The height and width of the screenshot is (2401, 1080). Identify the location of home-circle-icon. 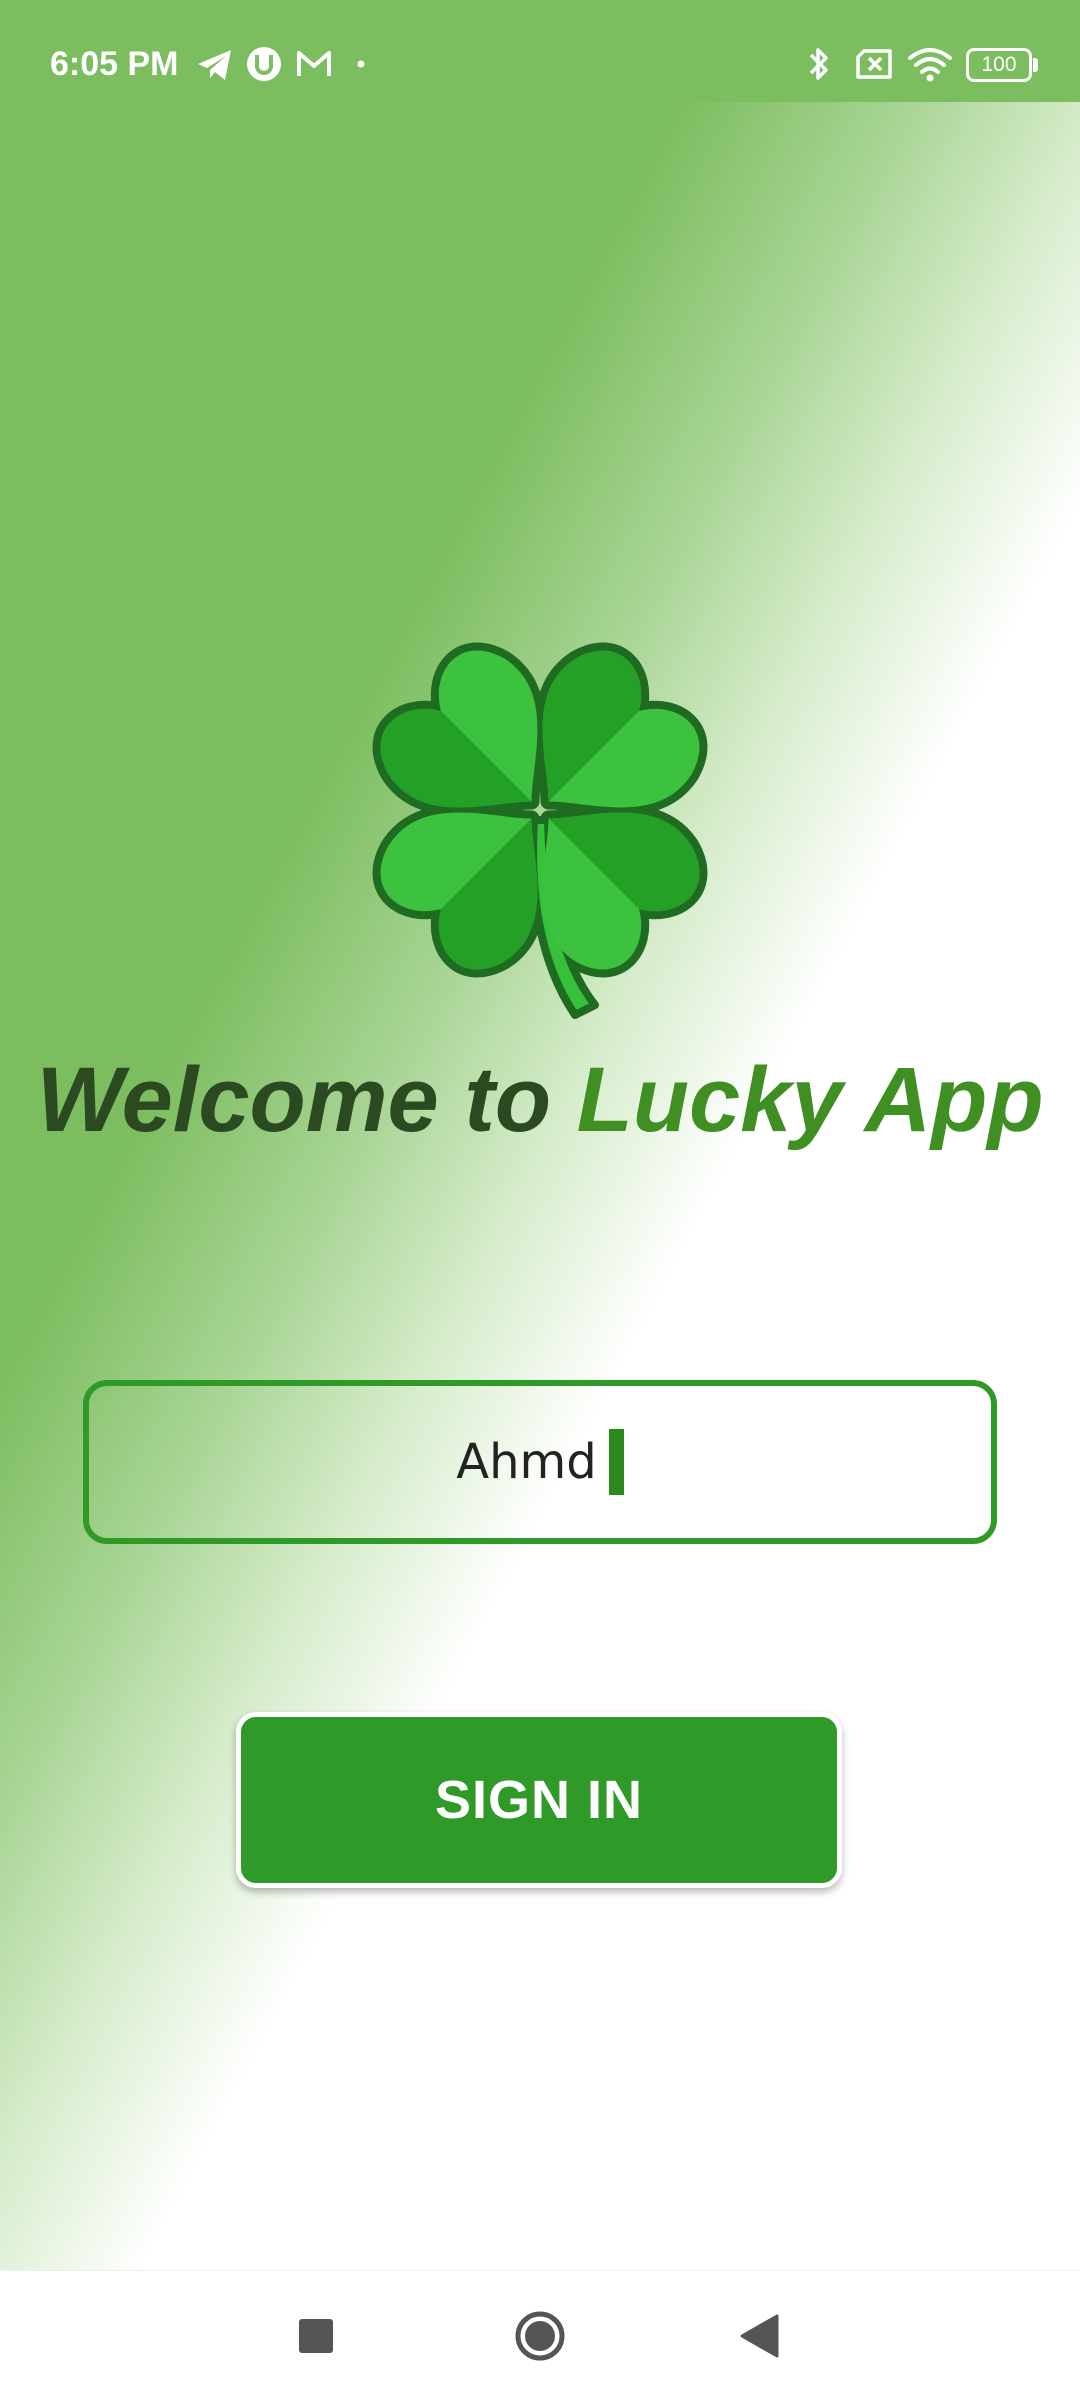
(540, 2336).